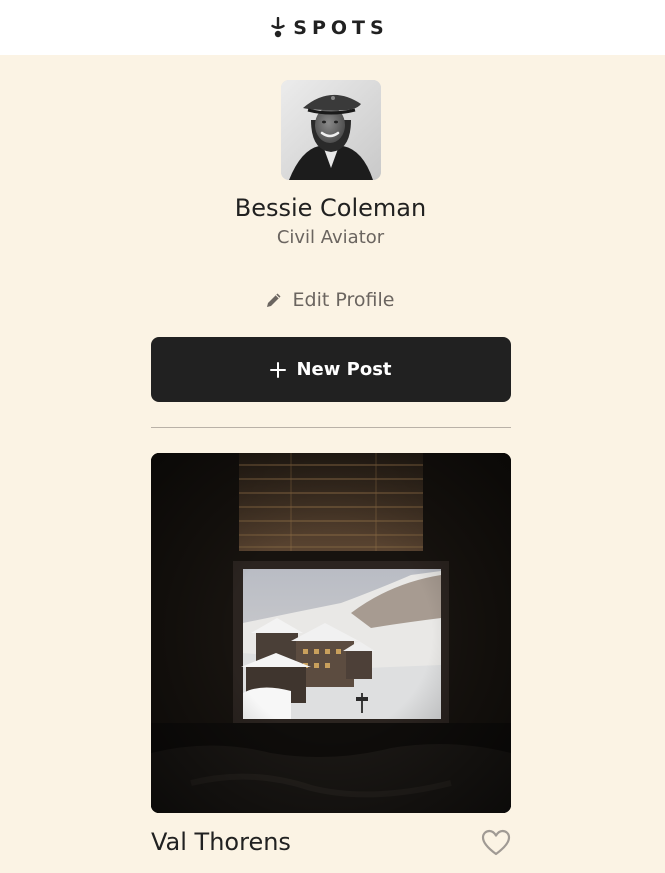  I want to click on edit-profile-button: Edit Profile, so click(331, 300).